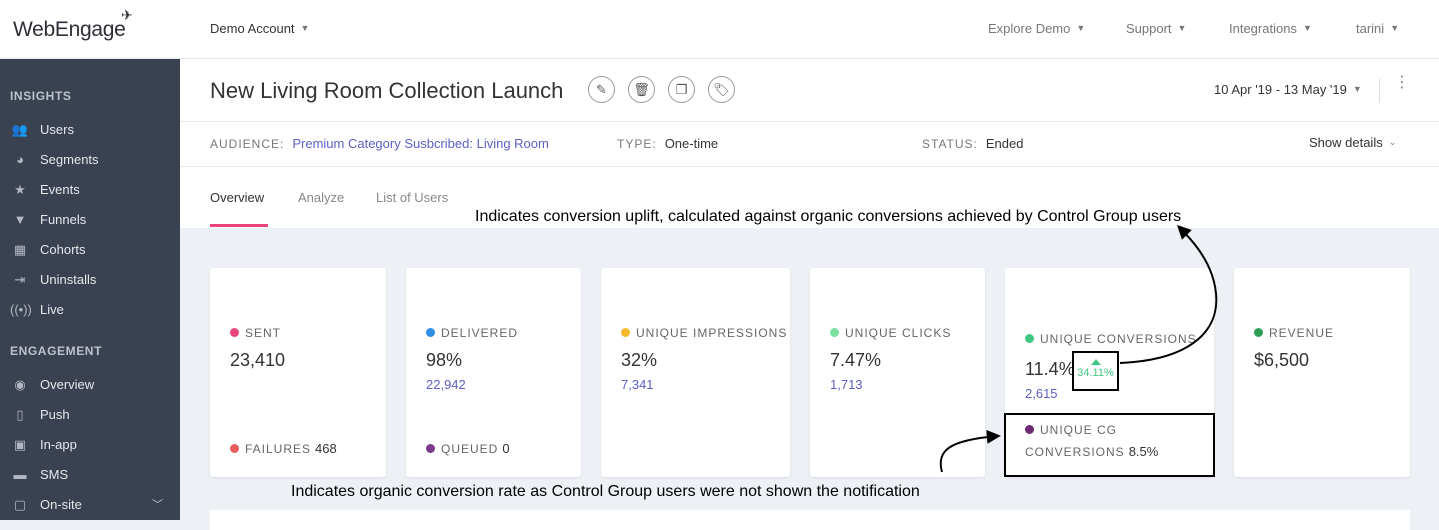  What do you see at coordinates (1168, 294) in the screenshot?
I see `uplift-arrow` at bounding box center [1168, 294].